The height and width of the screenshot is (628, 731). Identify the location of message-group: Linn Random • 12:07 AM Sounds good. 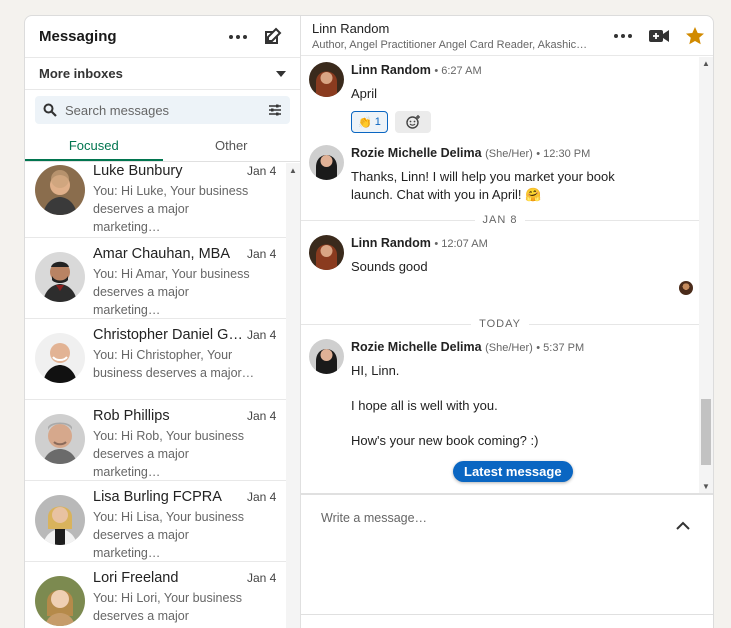
(500, 255).